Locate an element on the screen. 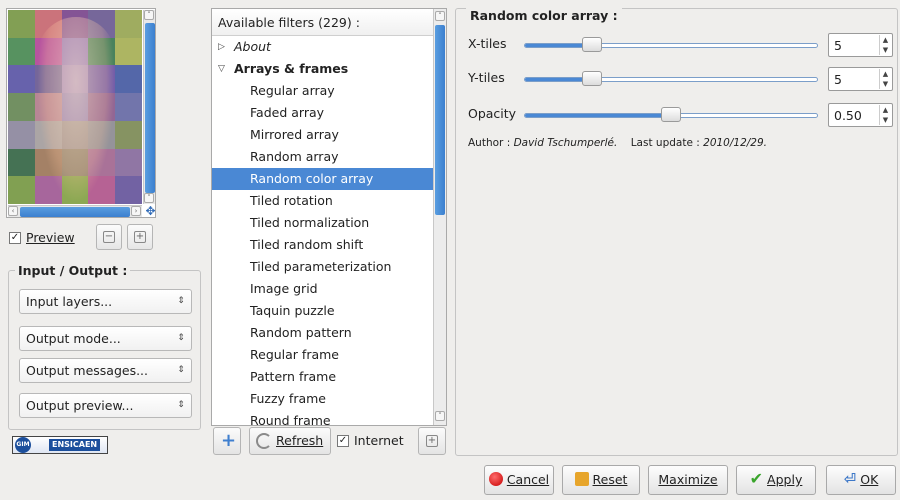 This screenshot has height=500, width=900. filter-item: Tiled rotation is located at coordinates (322, 201).